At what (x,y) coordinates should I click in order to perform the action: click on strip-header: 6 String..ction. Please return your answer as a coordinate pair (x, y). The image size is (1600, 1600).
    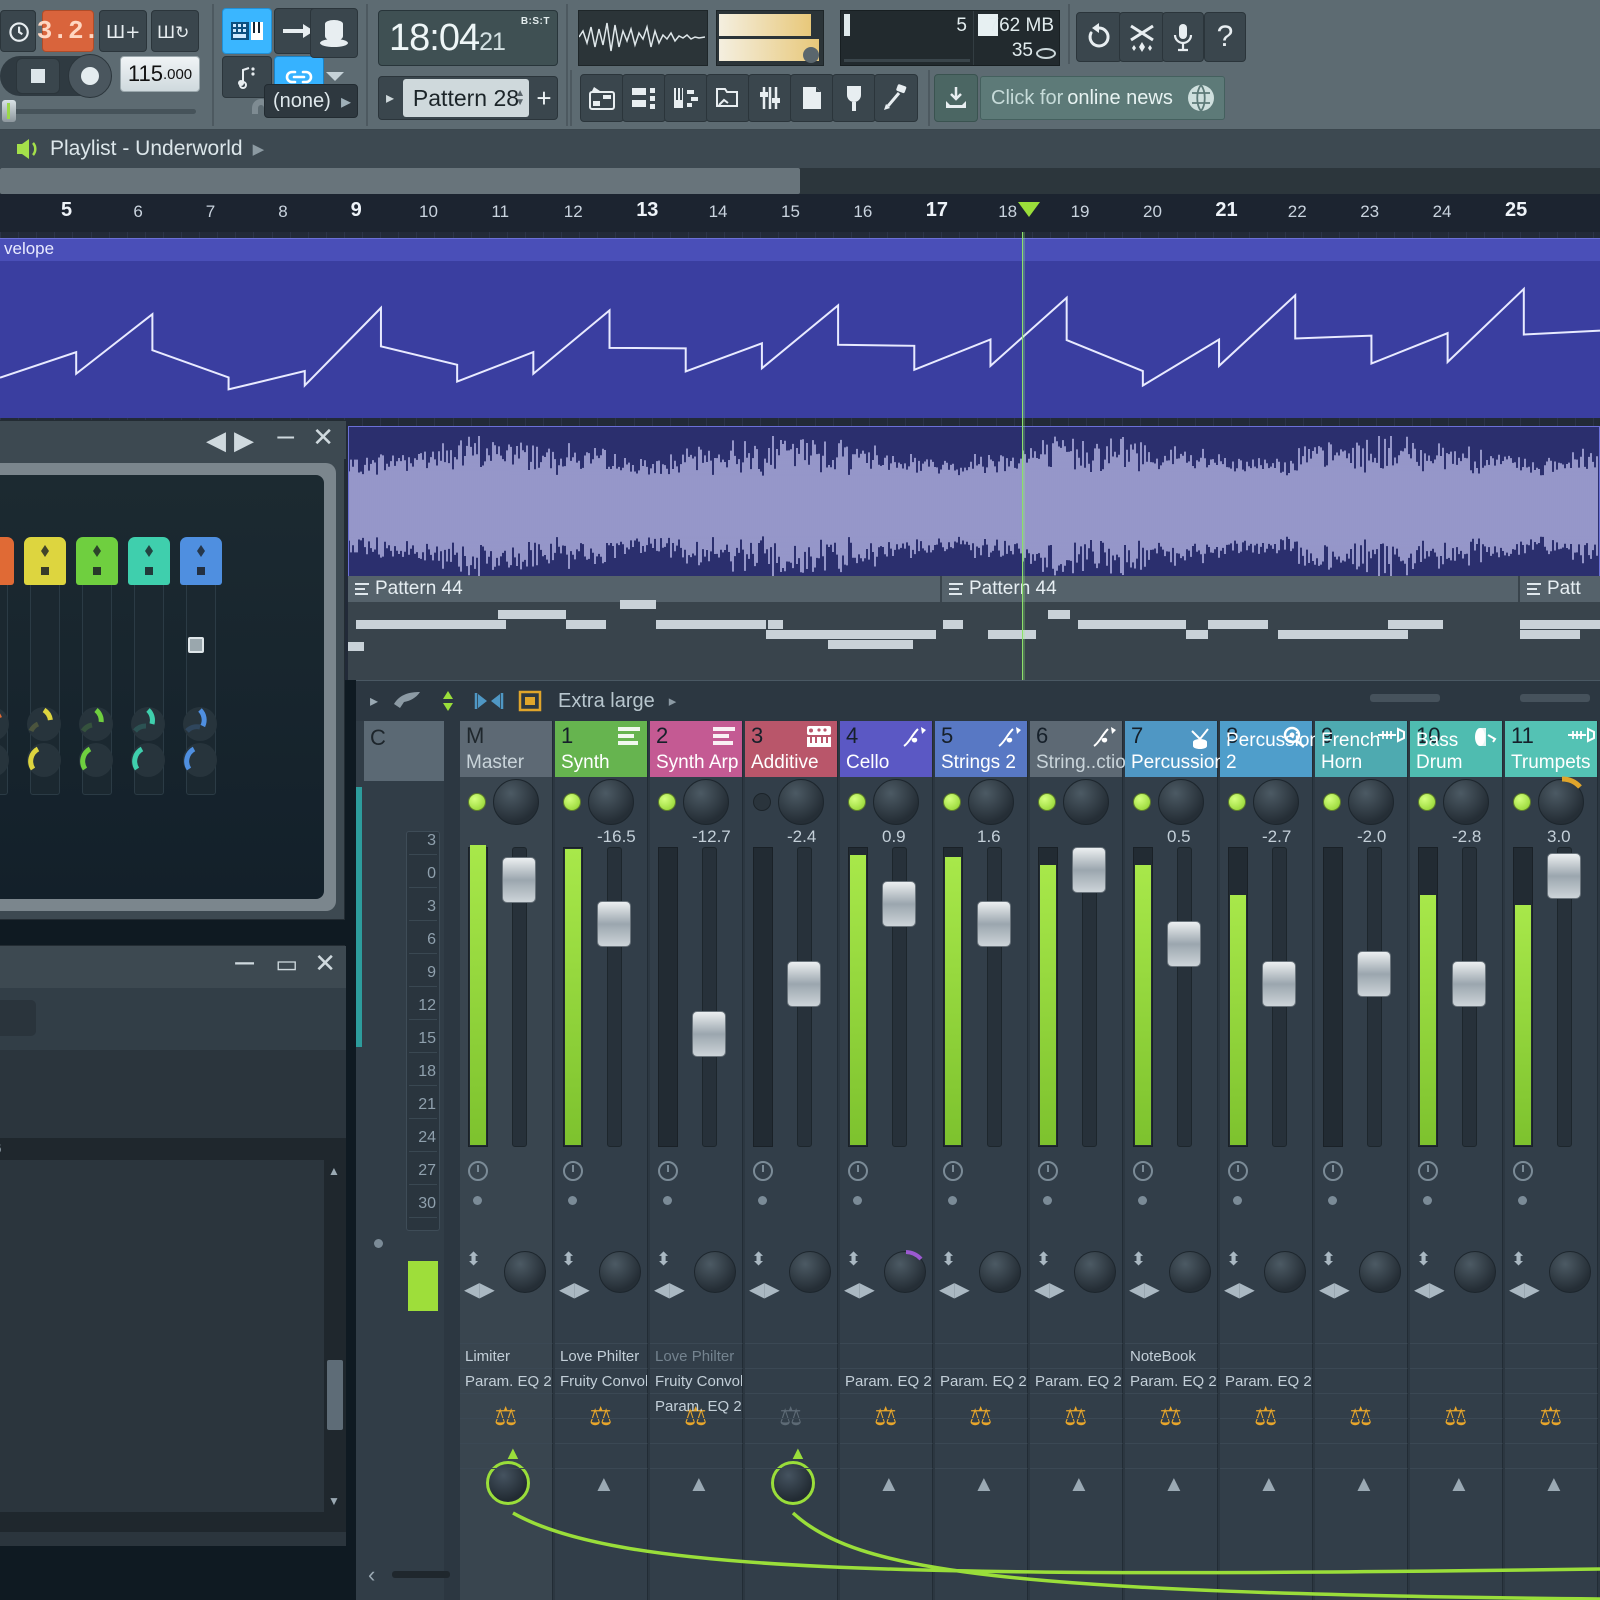
    Looking at the image, I should click on (1083, 749).